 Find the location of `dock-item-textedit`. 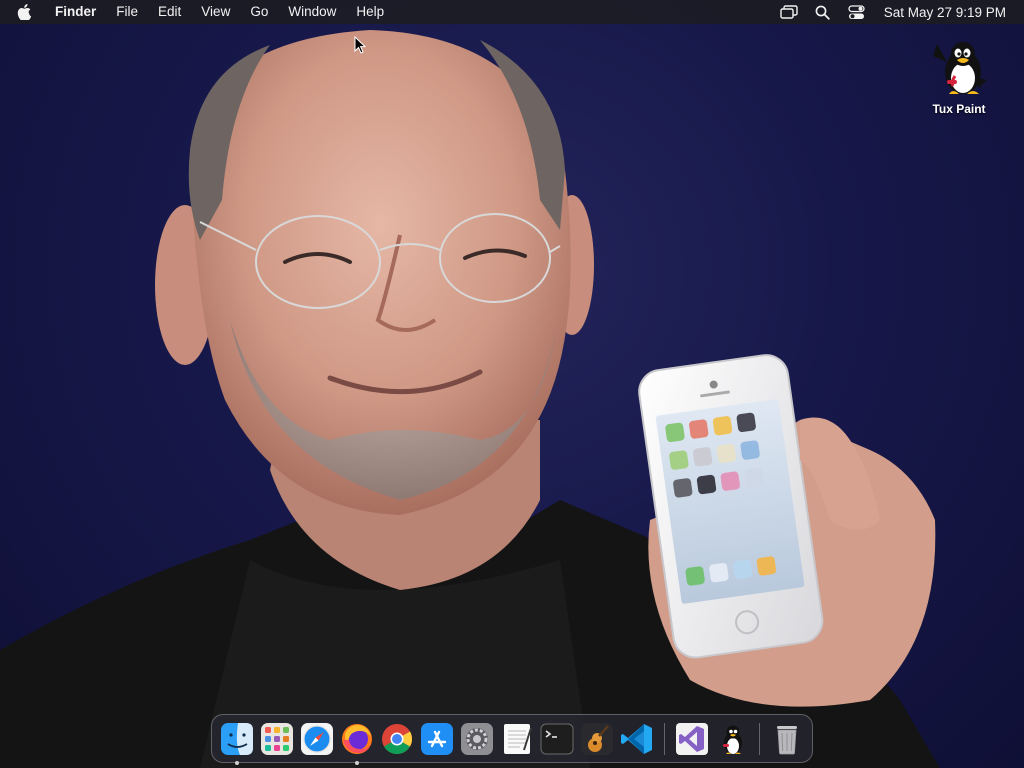

dock-item-textedit is located at coordinates (517, 739).